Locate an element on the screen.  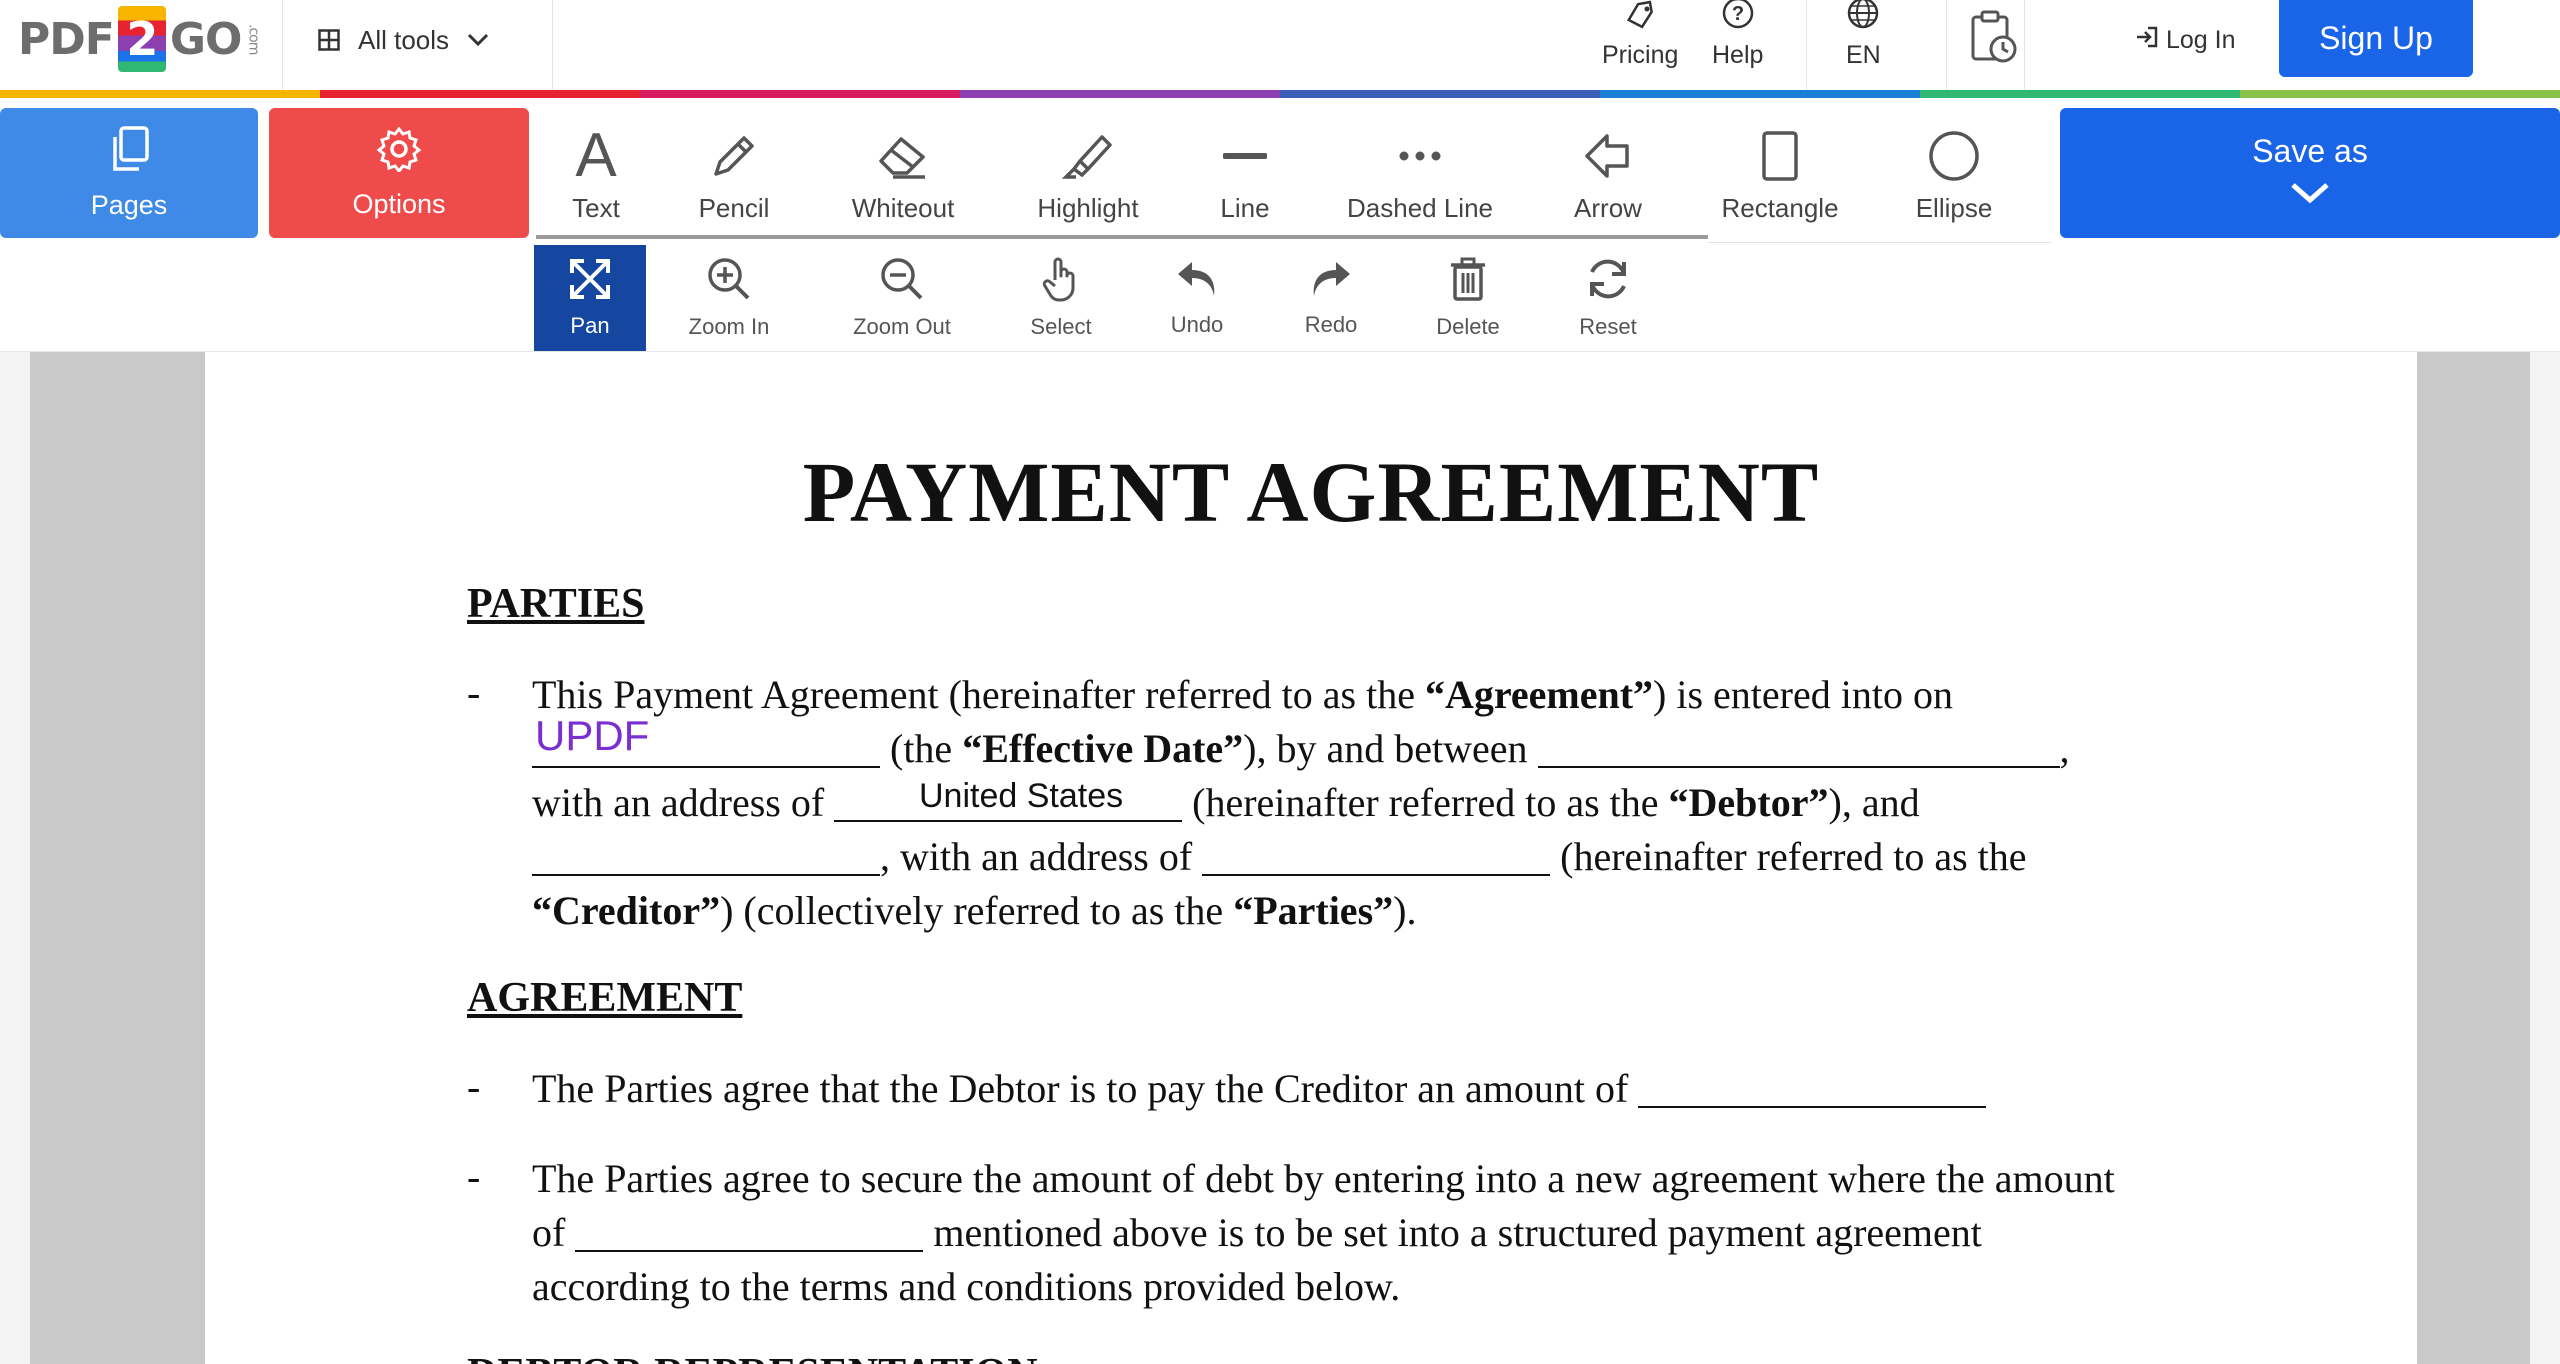
page-gutter-left is located at coordinates (117, 858).